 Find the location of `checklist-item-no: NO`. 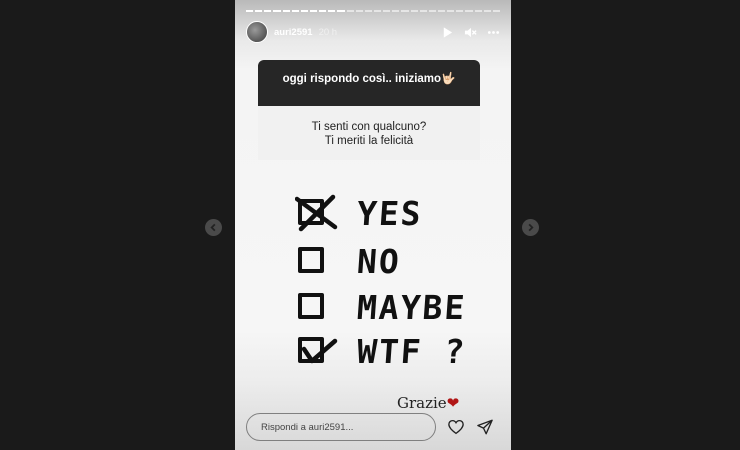

checklist-item-no: NO is located at coordinates (385, 261).